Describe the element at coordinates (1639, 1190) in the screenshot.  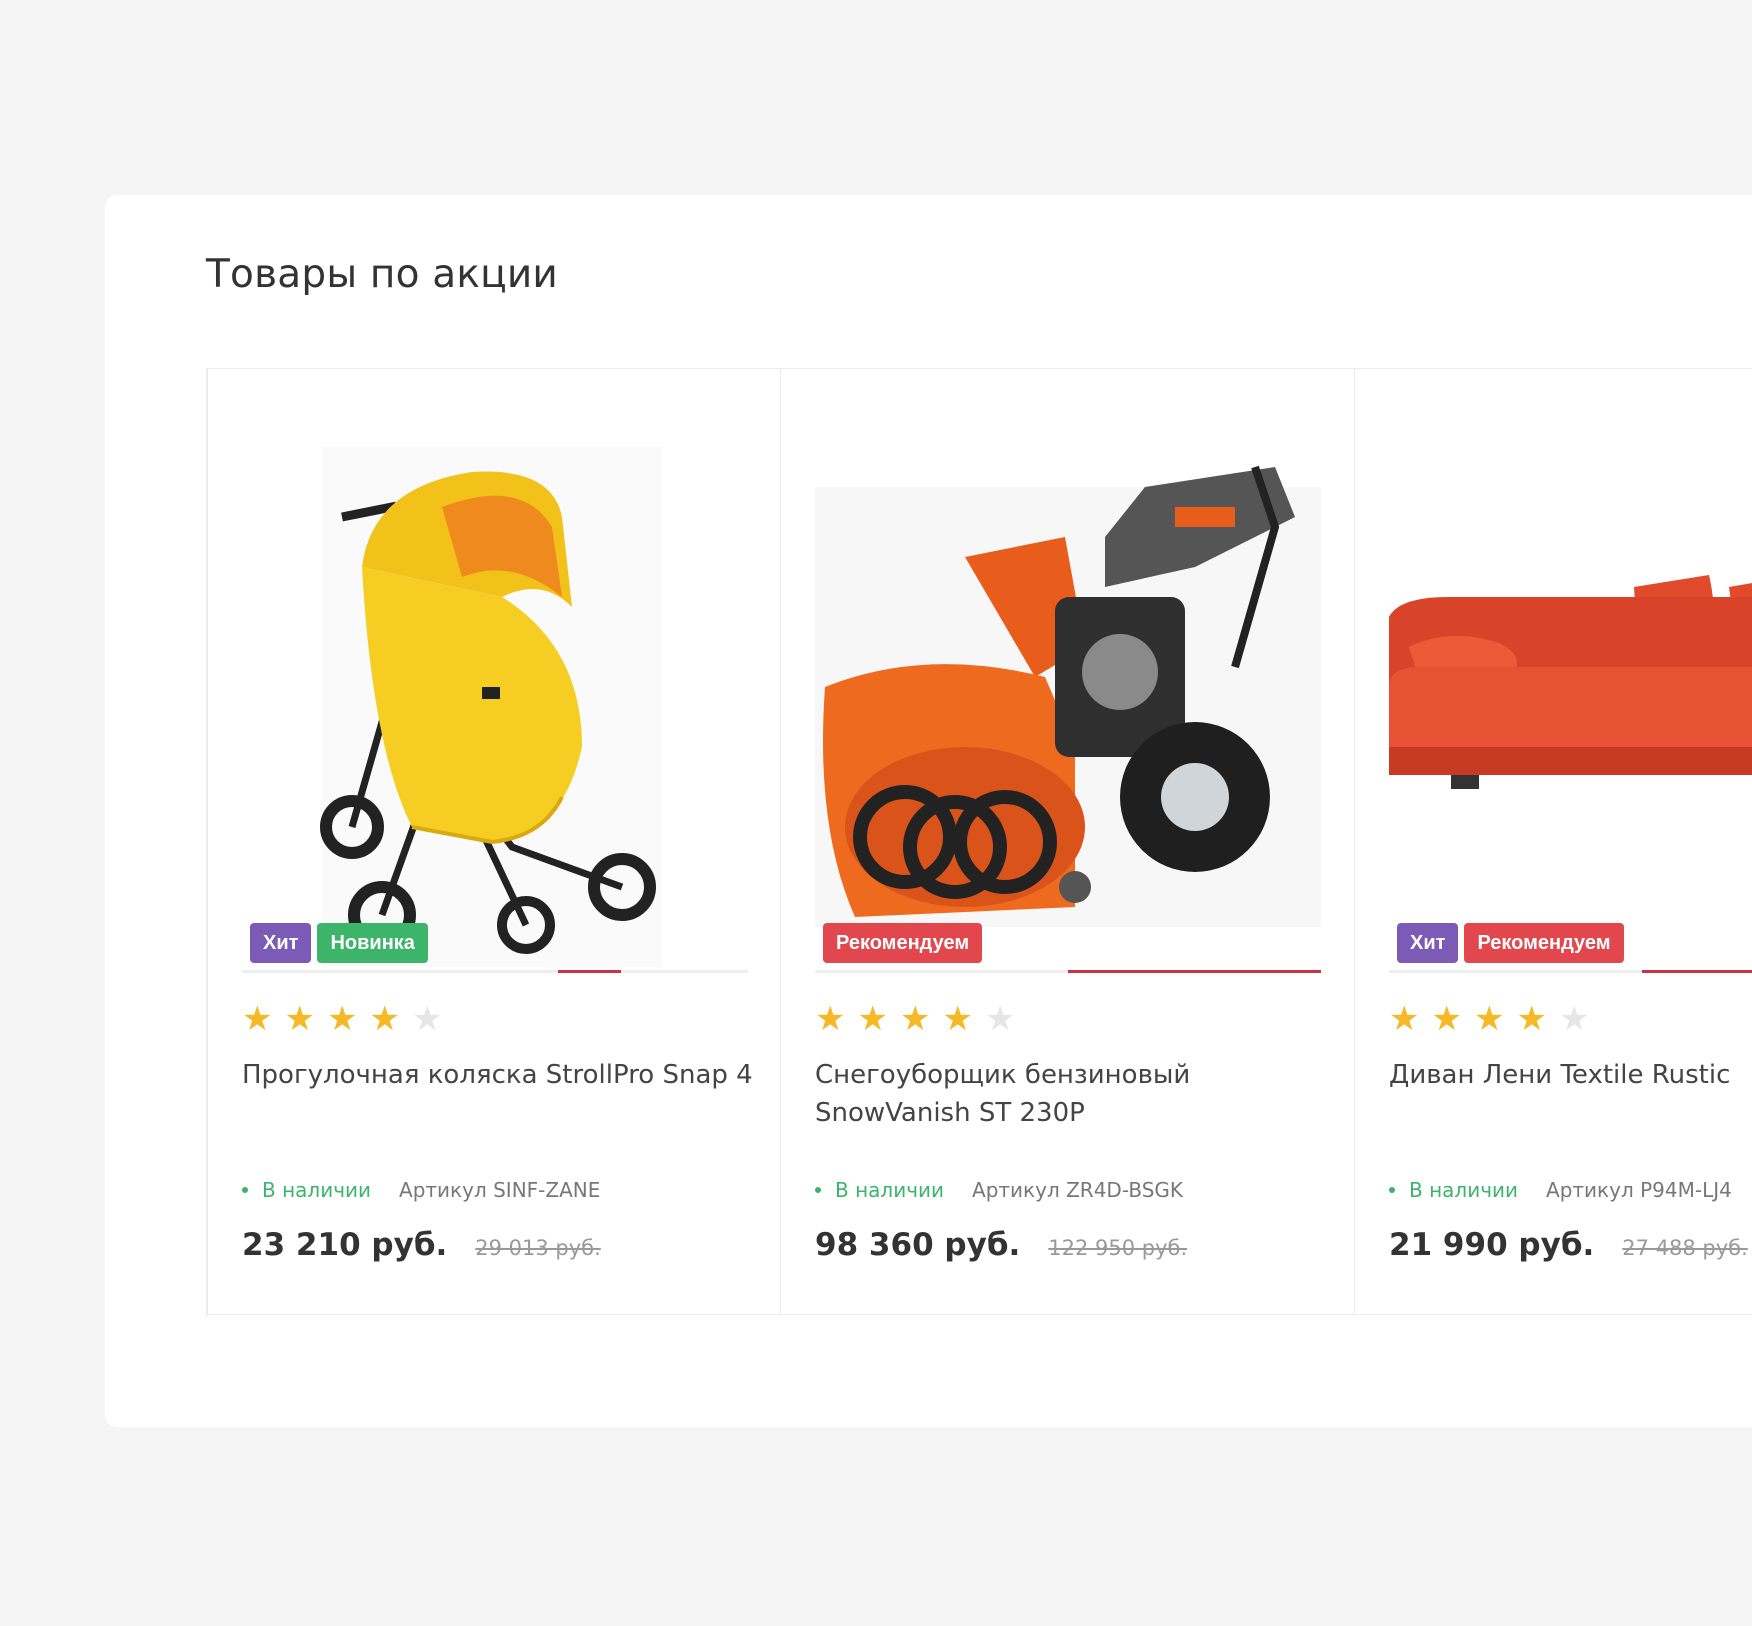
I see `product-sku: Артикул P94M-LJ4` at that location.